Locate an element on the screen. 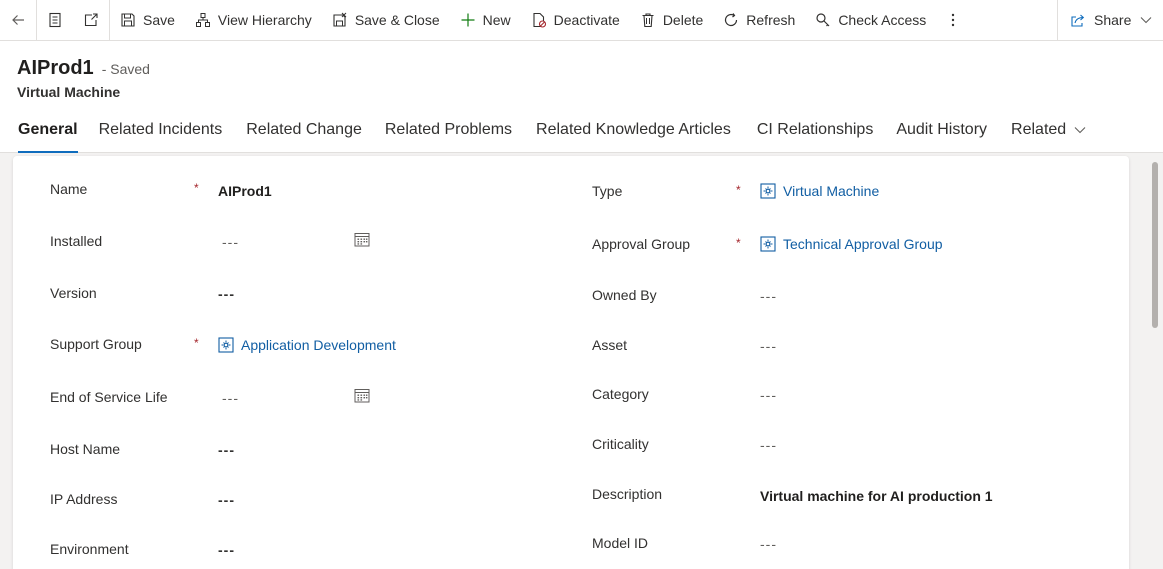 The width and height of the screenshot is (1163, 569). end-of-service-life-field: --- is located at coordinates (230, 398).